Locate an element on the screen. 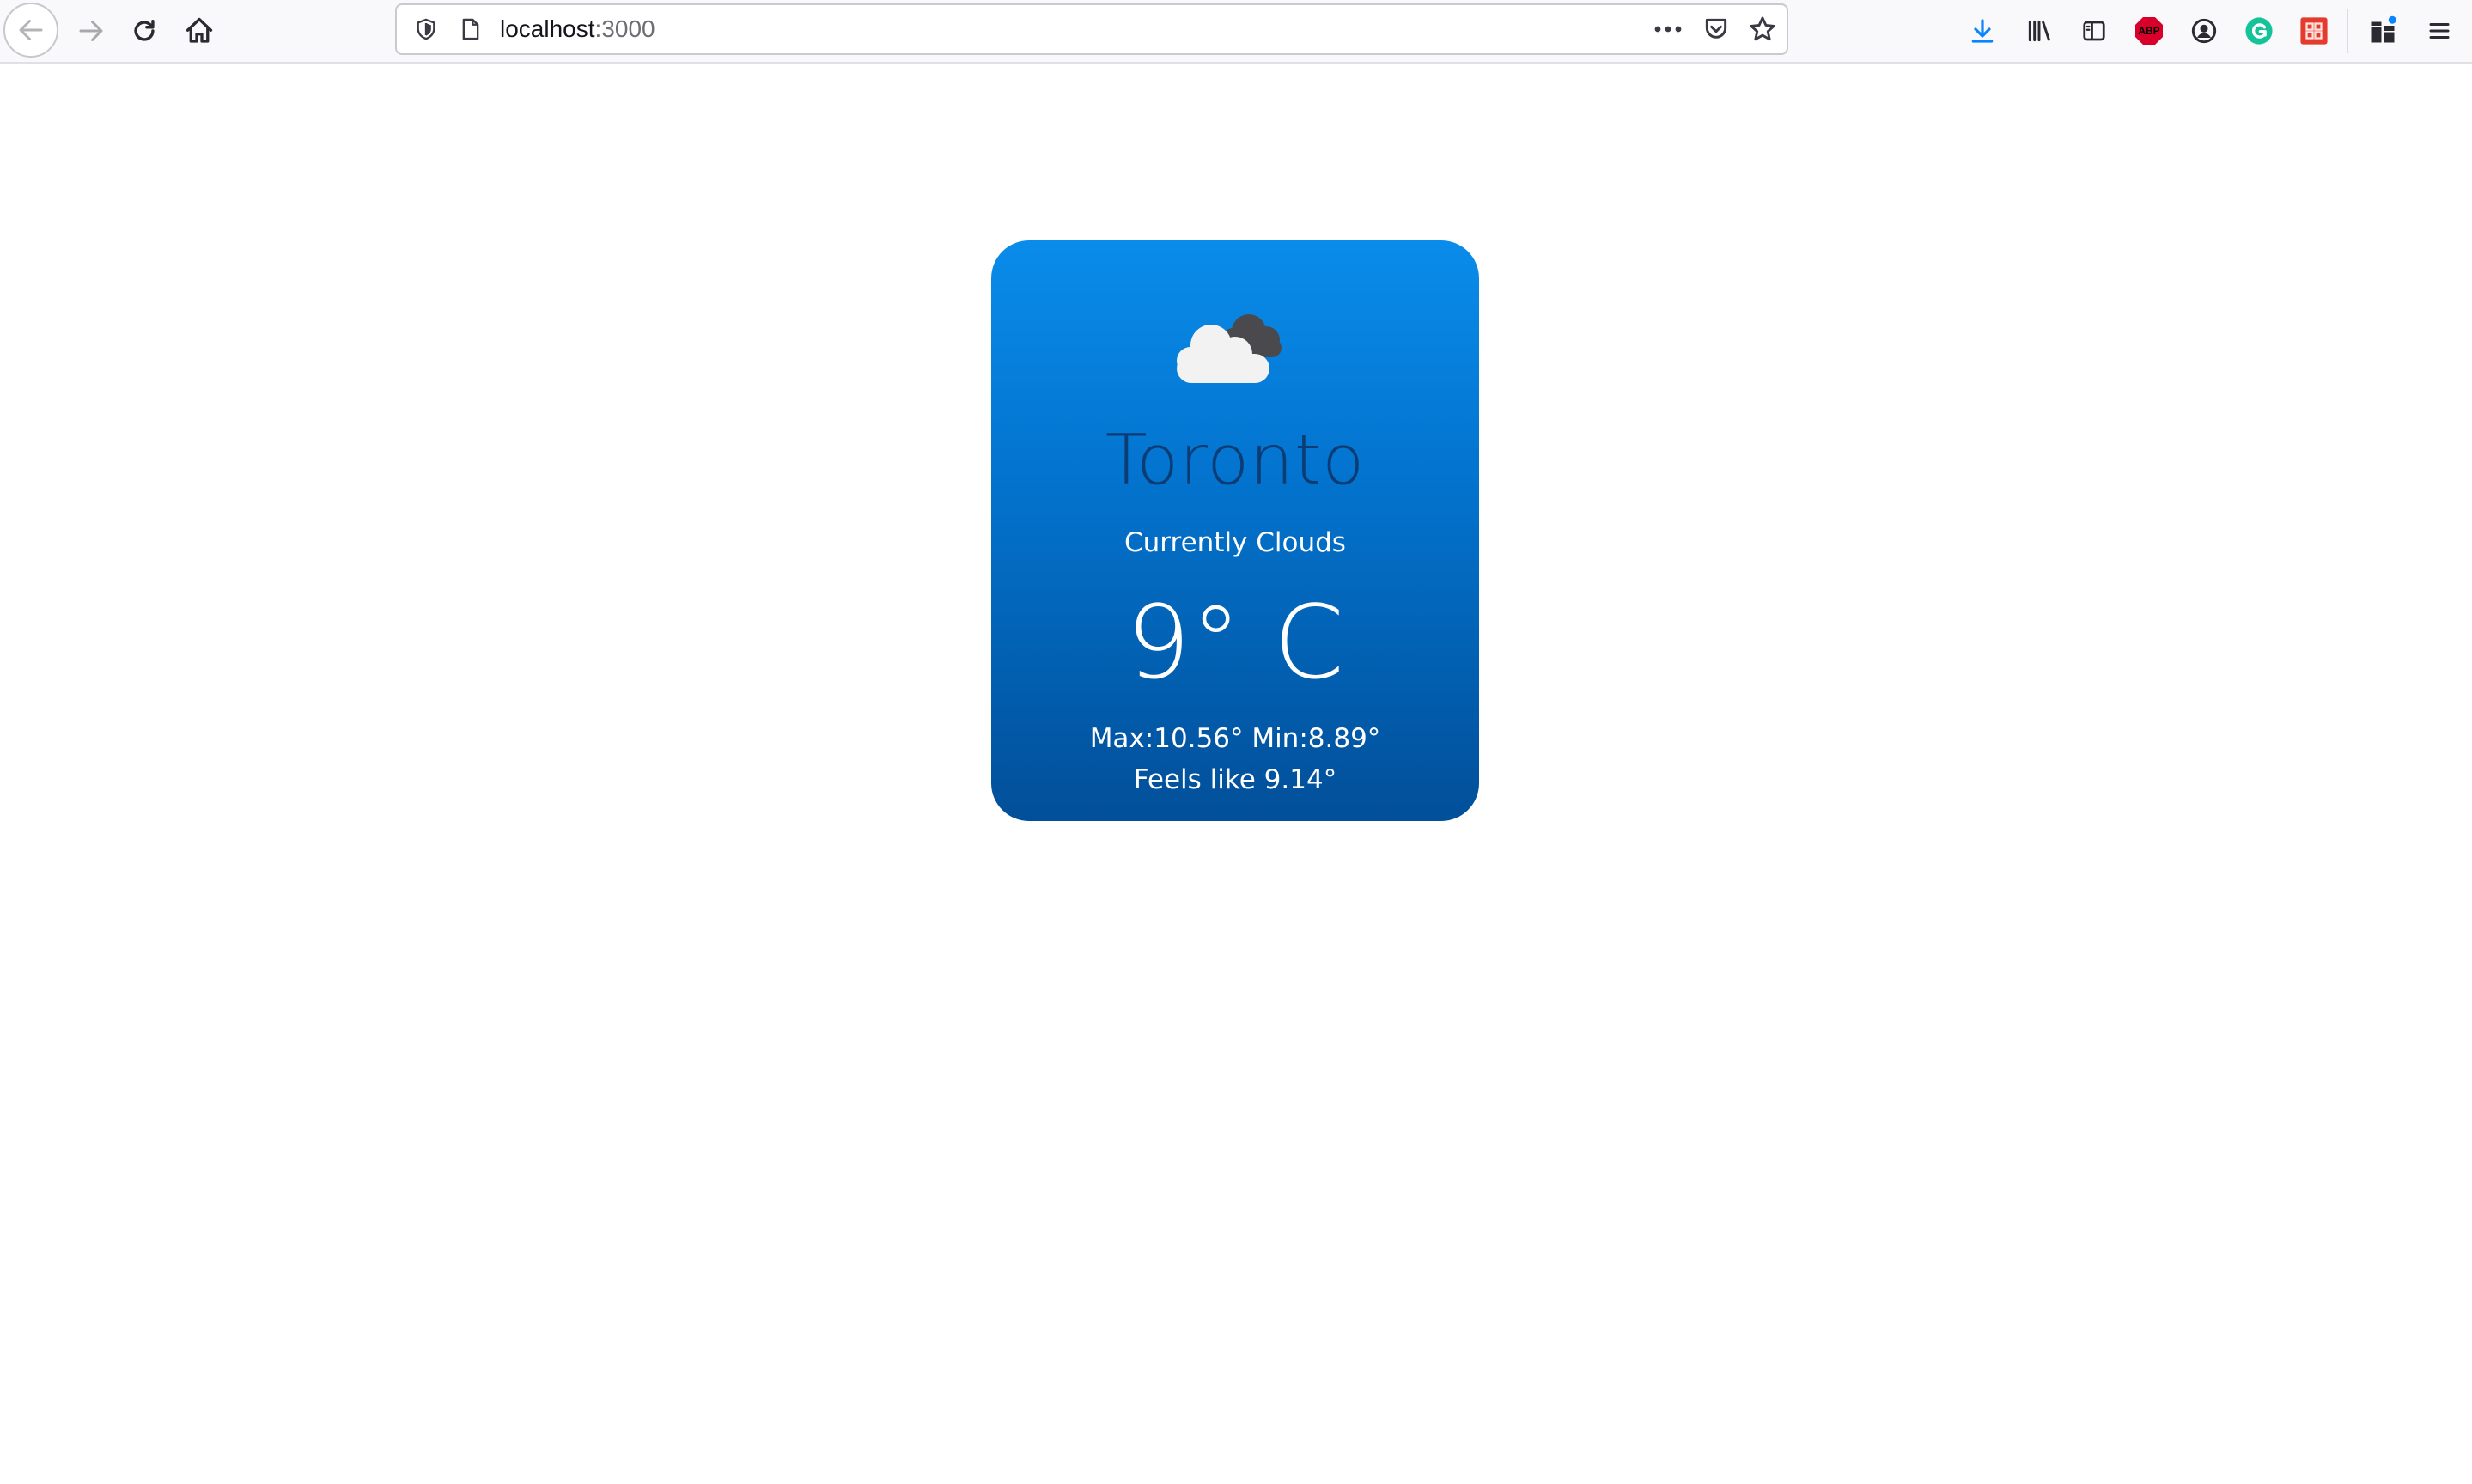 The width and height of the screenshot is (2472, 1484). grammarly-icon is located at coordinates (2259, 31).